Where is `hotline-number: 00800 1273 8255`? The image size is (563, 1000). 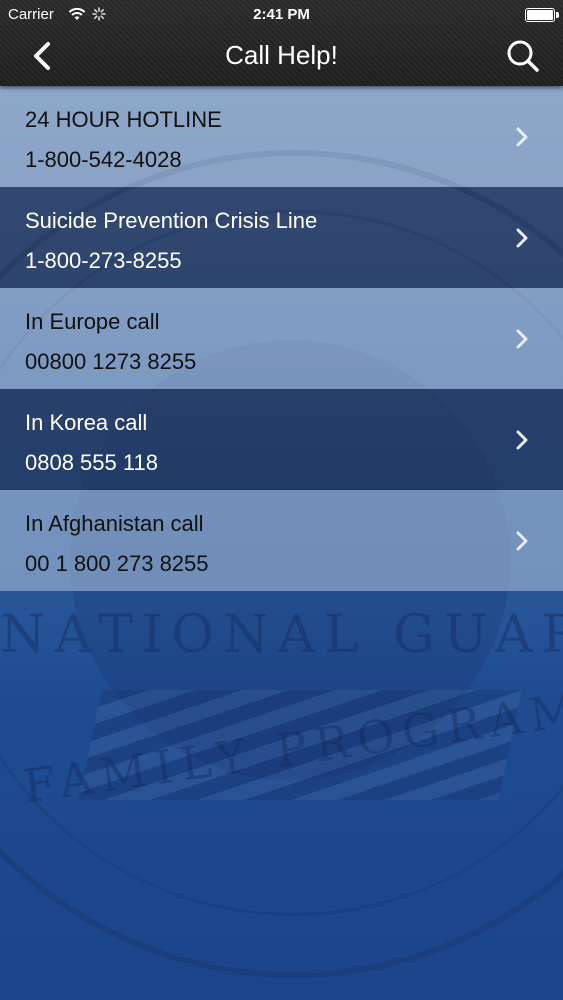 hotline-number: 00800 1273 8255 is located at coordinates (111, 361).